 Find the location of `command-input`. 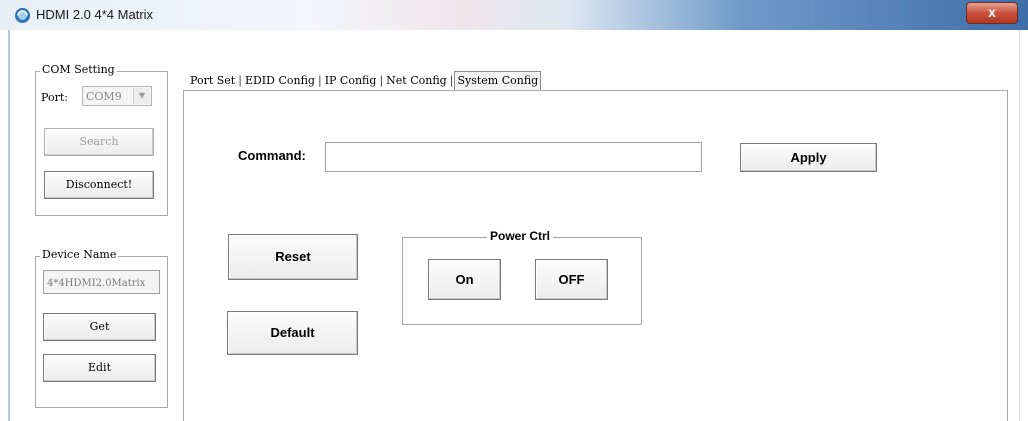

command-input is located at coordinates (513, 157).